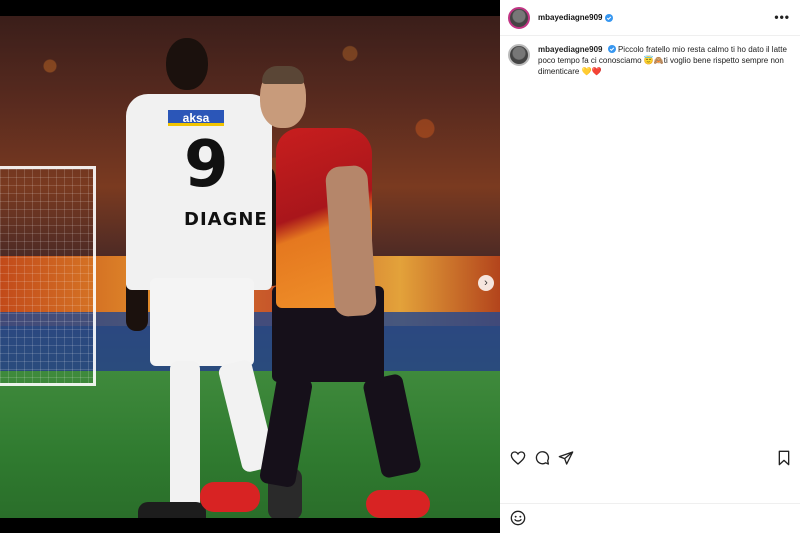 The image size is (800, 533). I want to click on chevron-right-icon: ›, so click(486, 283).